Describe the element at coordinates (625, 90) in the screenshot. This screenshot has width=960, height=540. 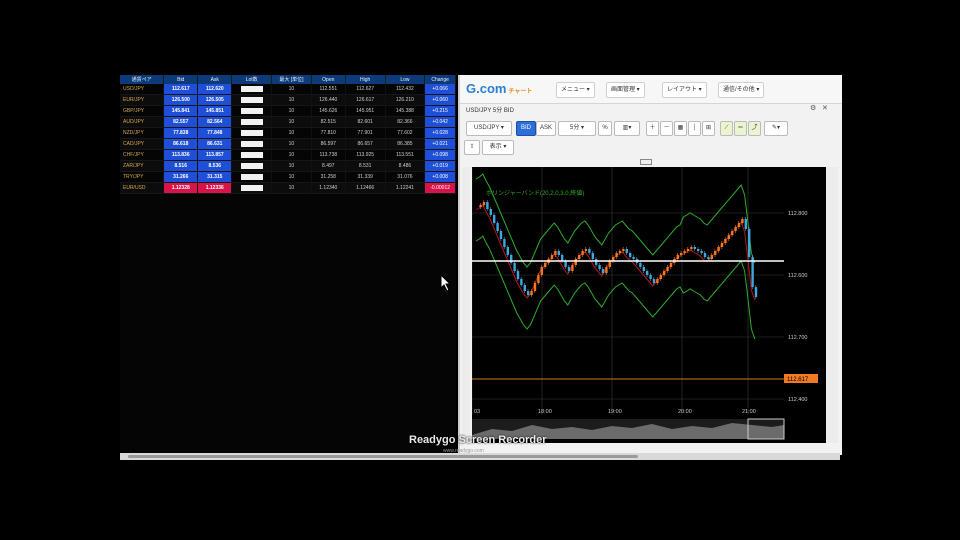
I see `screen-manage-button: 画面管理 ▾` at that location.